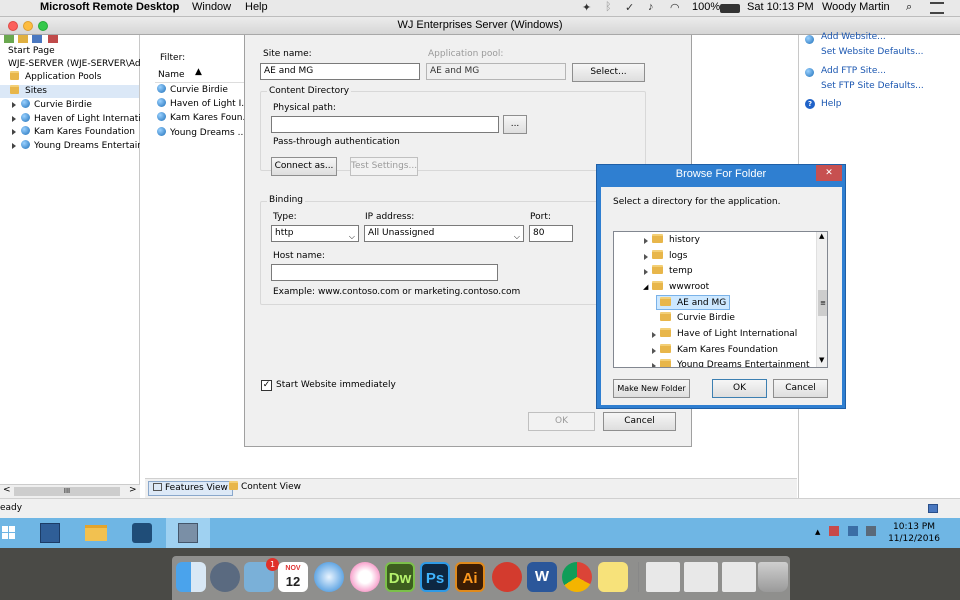 This screenshot has height=600, width=960. What do you see at coordinates (507, 577) in the screenshot?
I see `remote-desktop-icon` at bounding box center [507, 577].